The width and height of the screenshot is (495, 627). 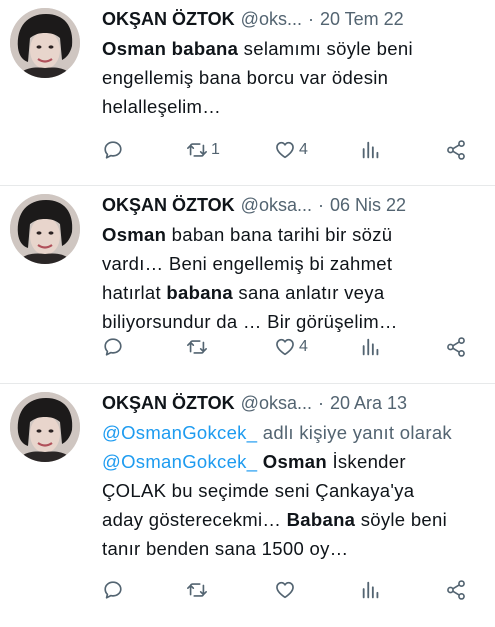 What do you see at coordinates (247, 150) in the screenshot?
I see `tweet-actions: 1 4` at bounding box center [247, 150].